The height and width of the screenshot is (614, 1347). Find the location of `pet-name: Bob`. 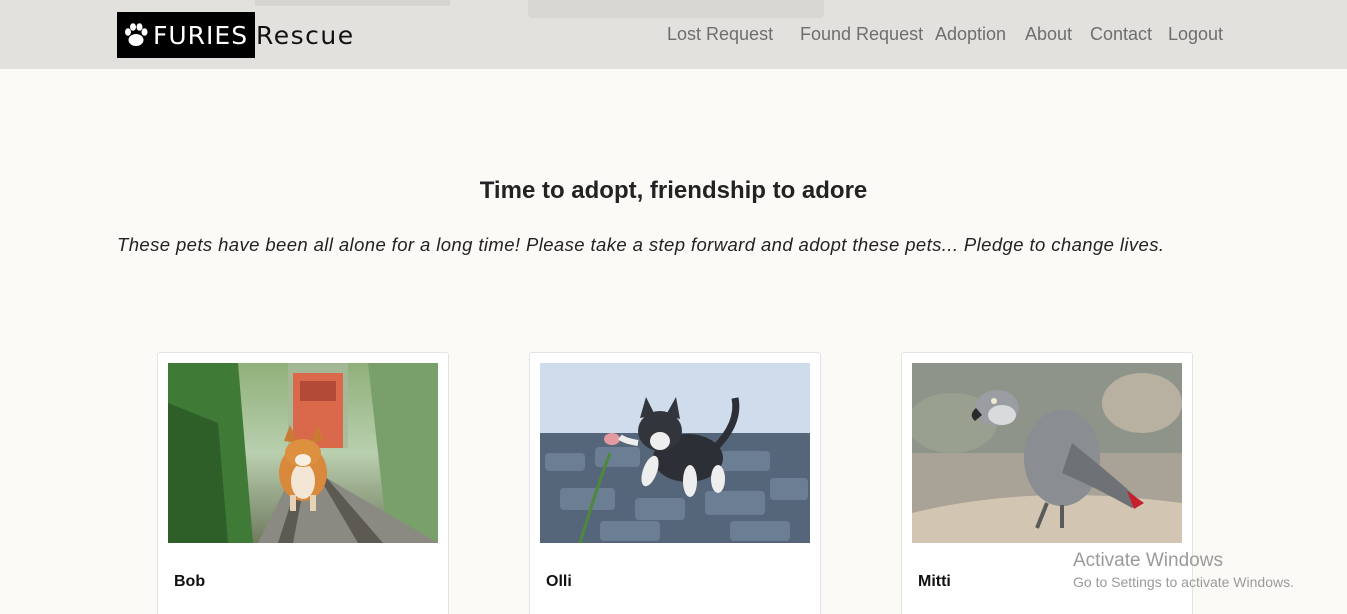

pet-name: Bob is located at coordinates (190, 581).